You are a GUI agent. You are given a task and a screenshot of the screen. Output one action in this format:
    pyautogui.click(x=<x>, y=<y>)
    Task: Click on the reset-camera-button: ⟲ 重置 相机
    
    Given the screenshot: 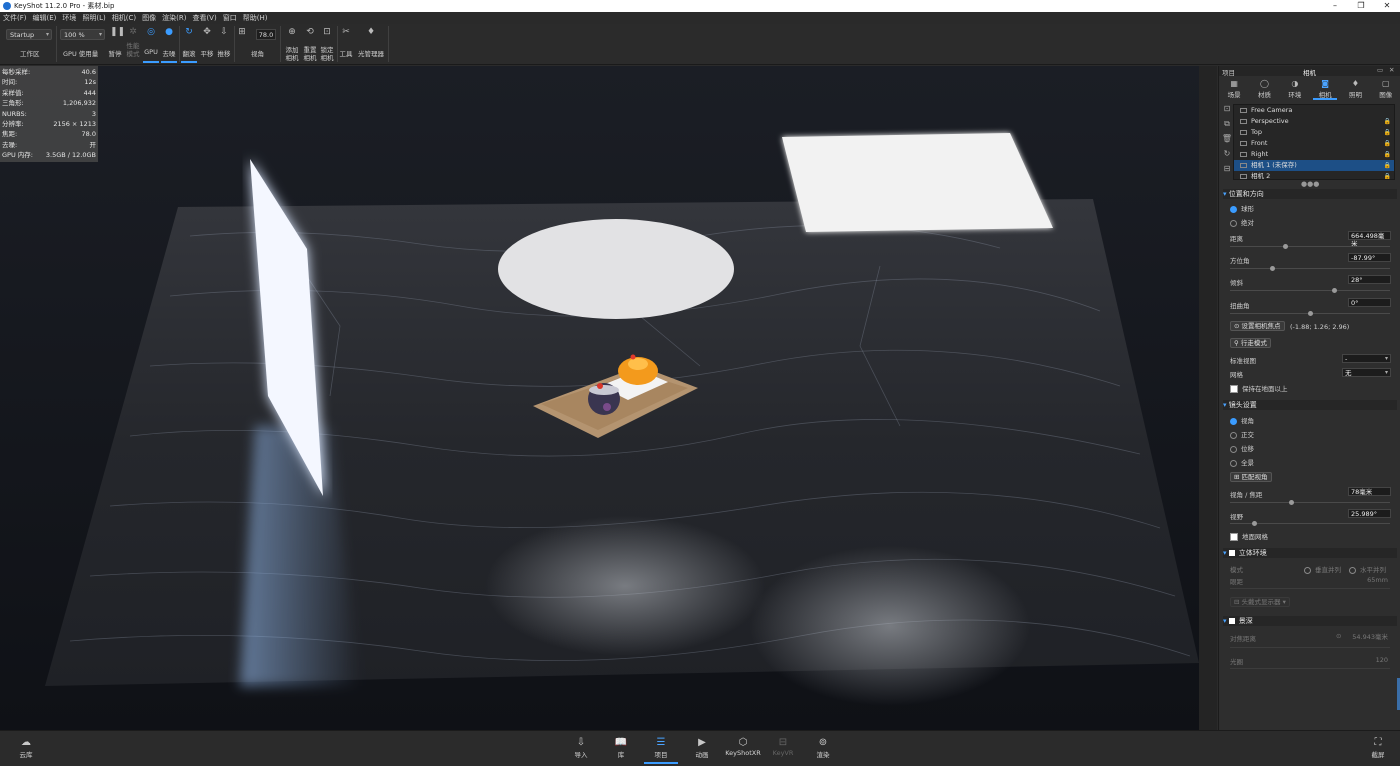 What is the action you would take?
    pyautogui.click(x=310, y=44)
    